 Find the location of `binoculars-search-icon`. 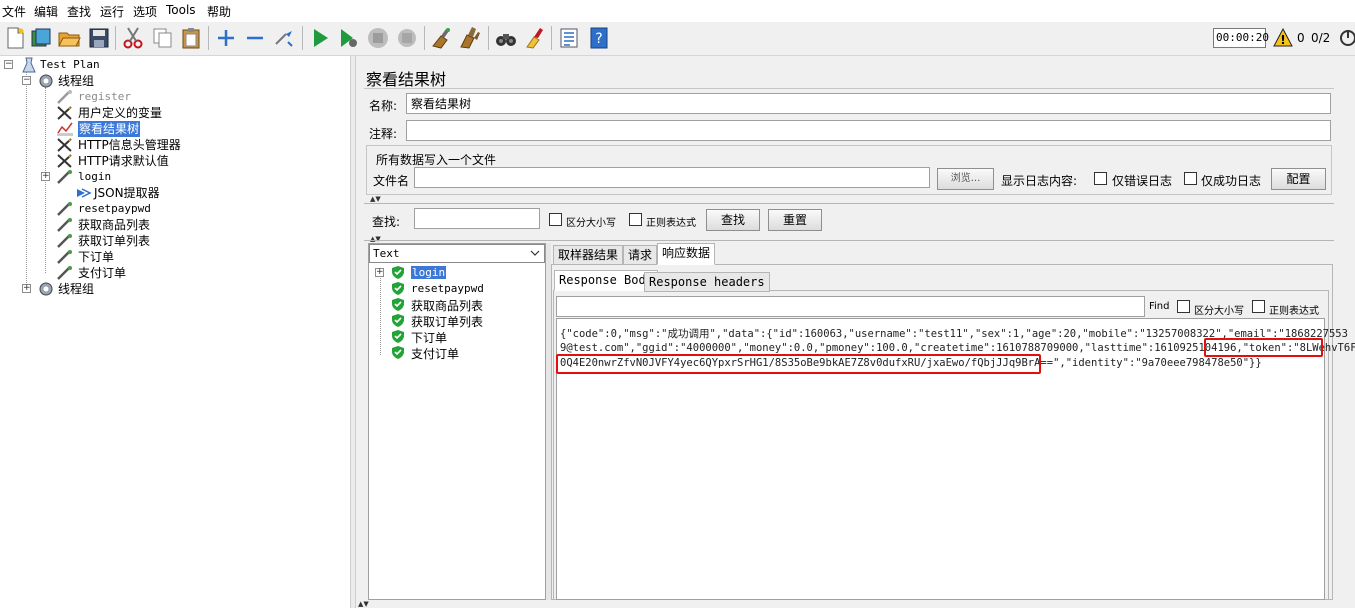

binoculars-search-icon is located at coordinates (506, 38).